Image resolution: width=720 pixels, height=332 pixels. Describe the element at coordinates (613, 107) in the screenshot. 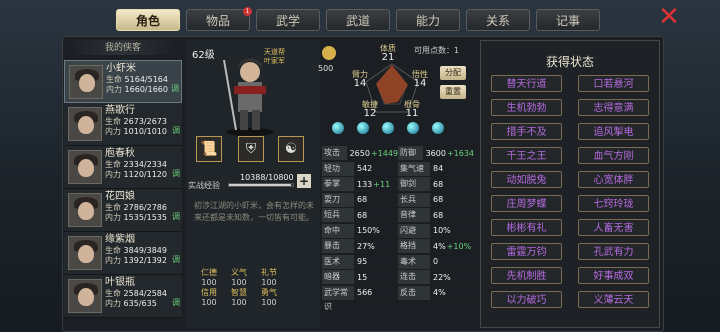

I see `state-badge: 志得意满` at that location.